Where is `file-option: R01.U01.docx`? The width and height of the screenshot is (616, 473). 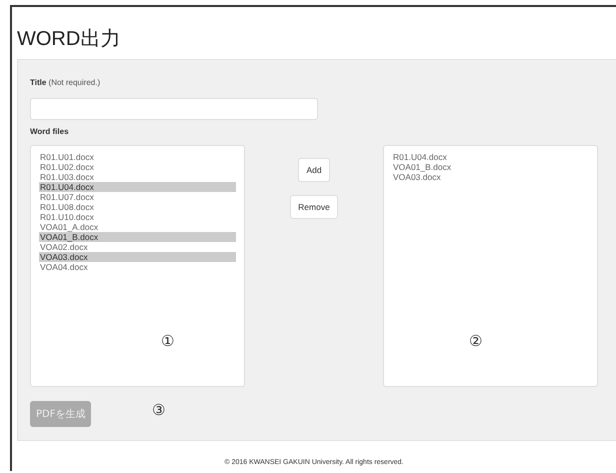 file-option: R01.U01.docx is located at coordinates (137, 157).